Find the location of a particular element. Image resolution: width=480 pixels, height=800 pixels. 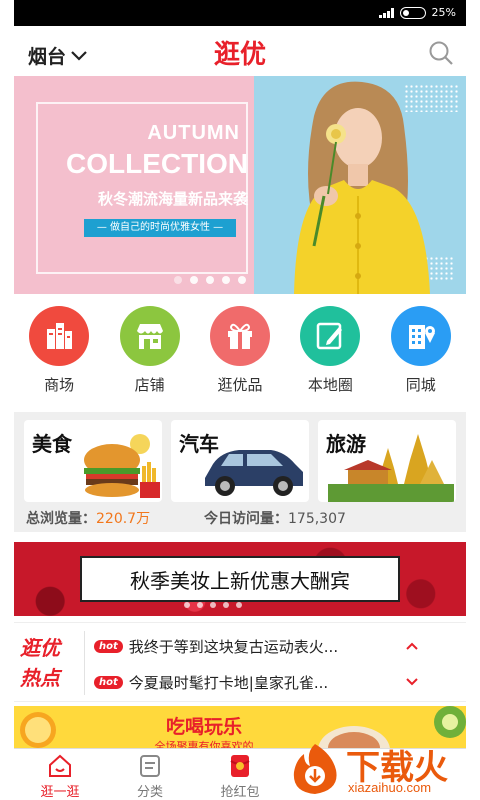

badge-line1: 逛优 is located at coordinates (40, 648).